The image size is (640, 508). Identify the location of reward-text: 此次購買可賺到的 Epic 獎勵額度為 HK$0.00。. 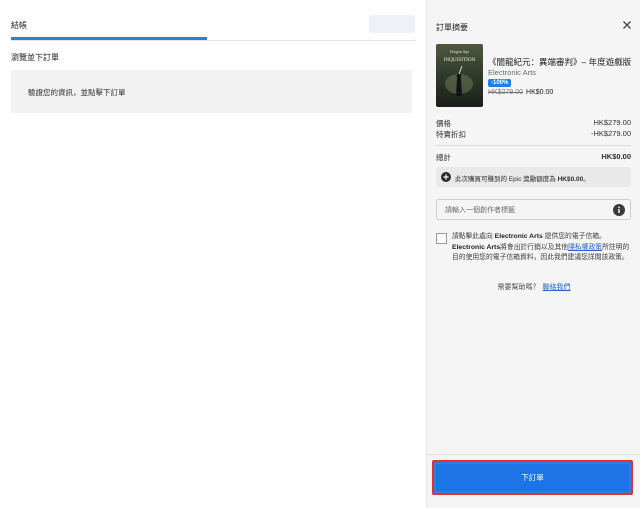
(522, 178).